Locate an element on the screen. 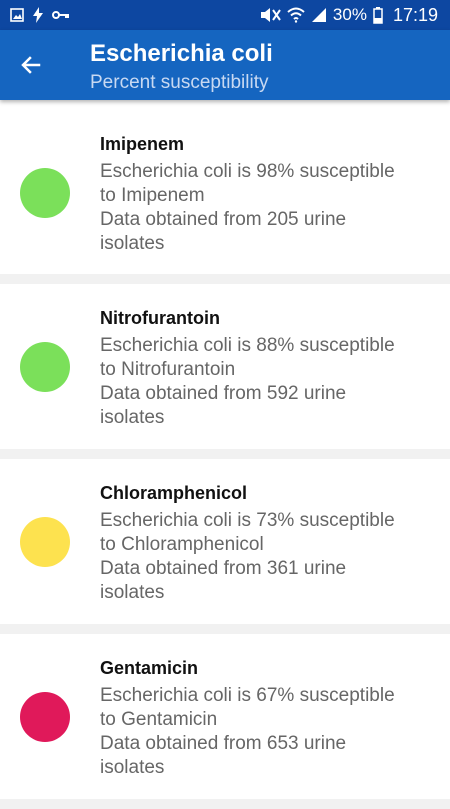 The image size is (450, 809). app-bar: Escherichia coli Percent susceptibility is located at coordinates (225, 65).